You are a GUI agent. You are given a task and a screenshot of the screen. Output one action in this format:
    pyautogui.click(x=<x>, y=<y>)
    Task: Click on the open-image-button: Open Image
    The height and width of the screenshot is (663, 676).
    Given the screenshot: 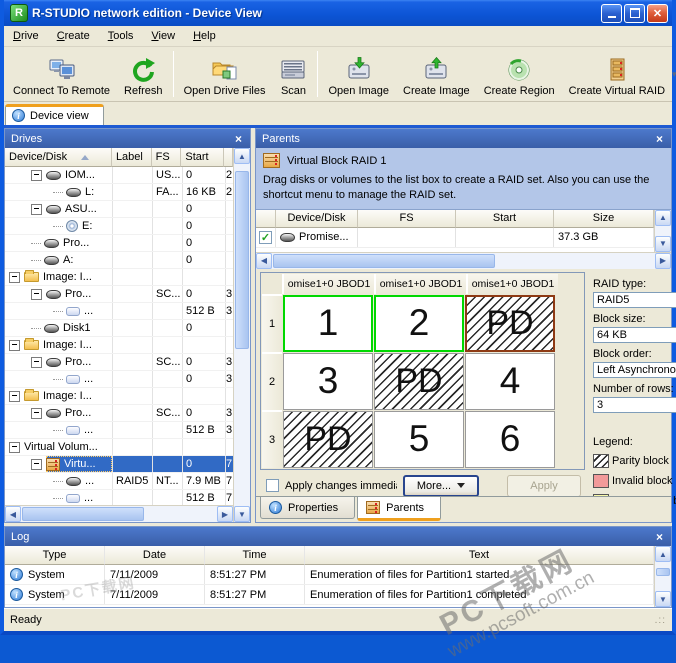 What is the action you would take?
    pyautogui.click(x=358, y=74)
    